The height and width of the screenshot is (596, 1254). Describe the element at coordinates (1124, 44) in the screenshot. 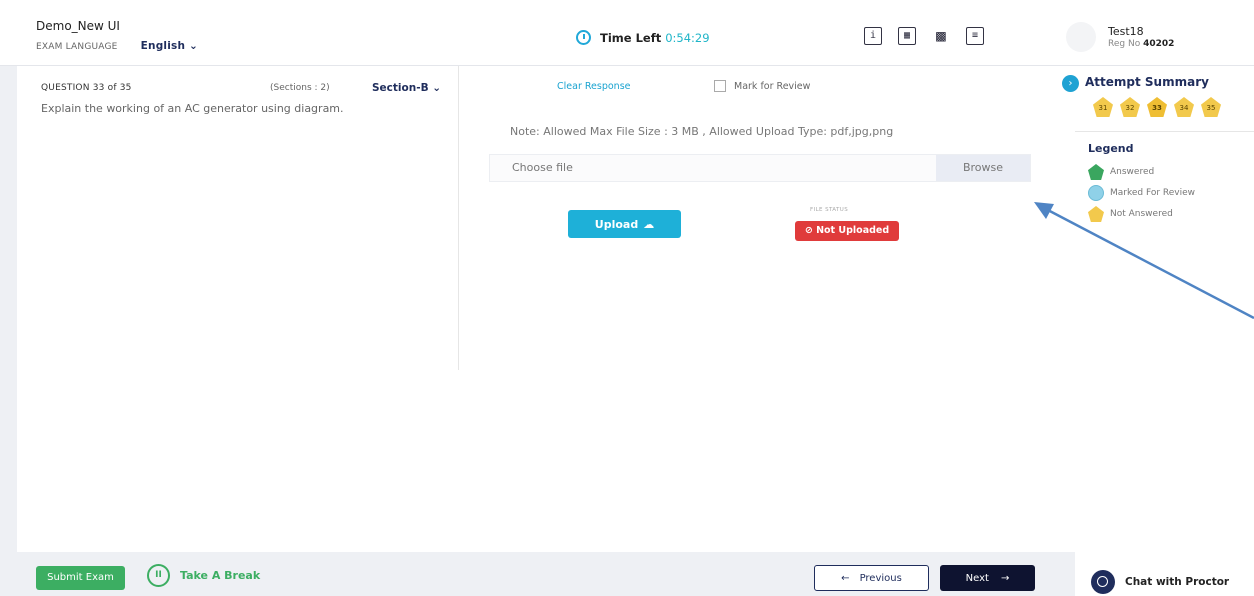

I see `reg-label: Reg No` at that location.